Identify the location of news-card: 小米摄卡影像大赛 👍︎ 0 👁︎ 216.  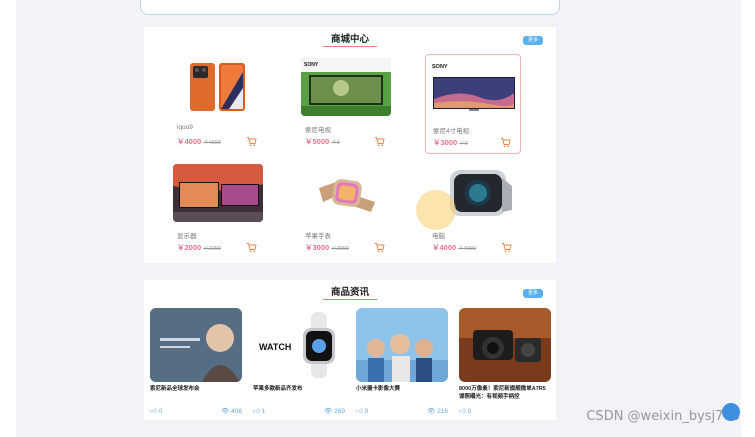
(402, 364).